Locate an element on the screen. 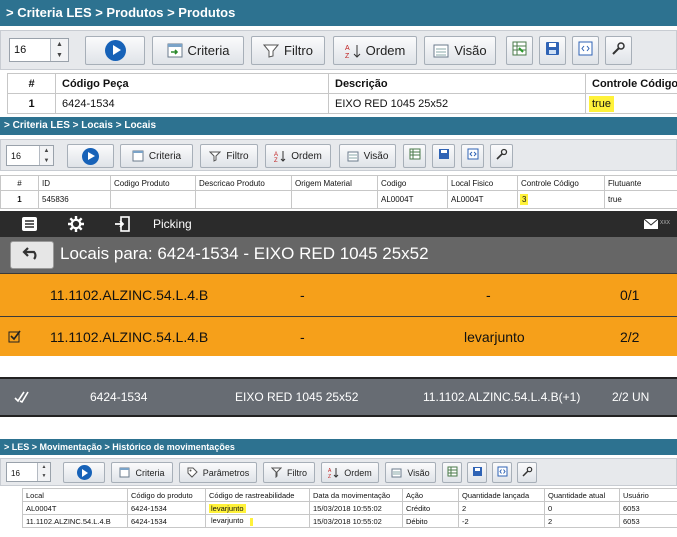  column-header: Data da movimentação is located at coordinates (356, 495).